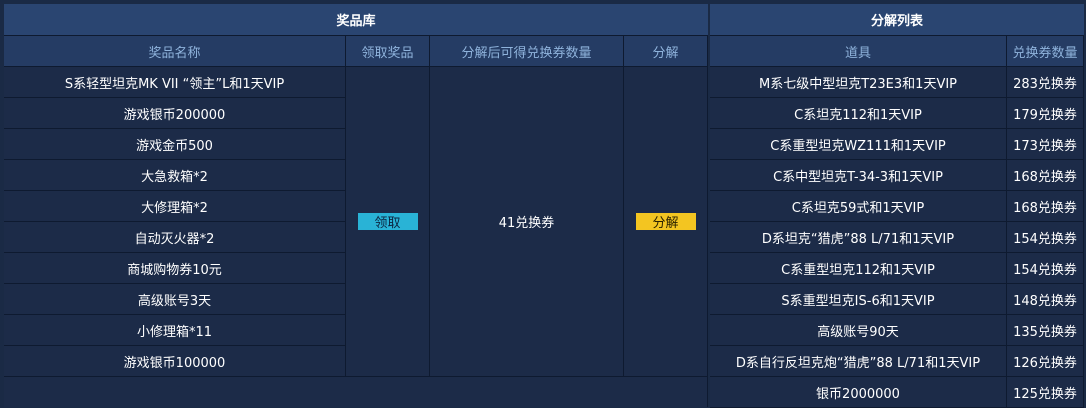  I want to click on decompose-item-vouchers: 125兑换券, so click(1045, 392).